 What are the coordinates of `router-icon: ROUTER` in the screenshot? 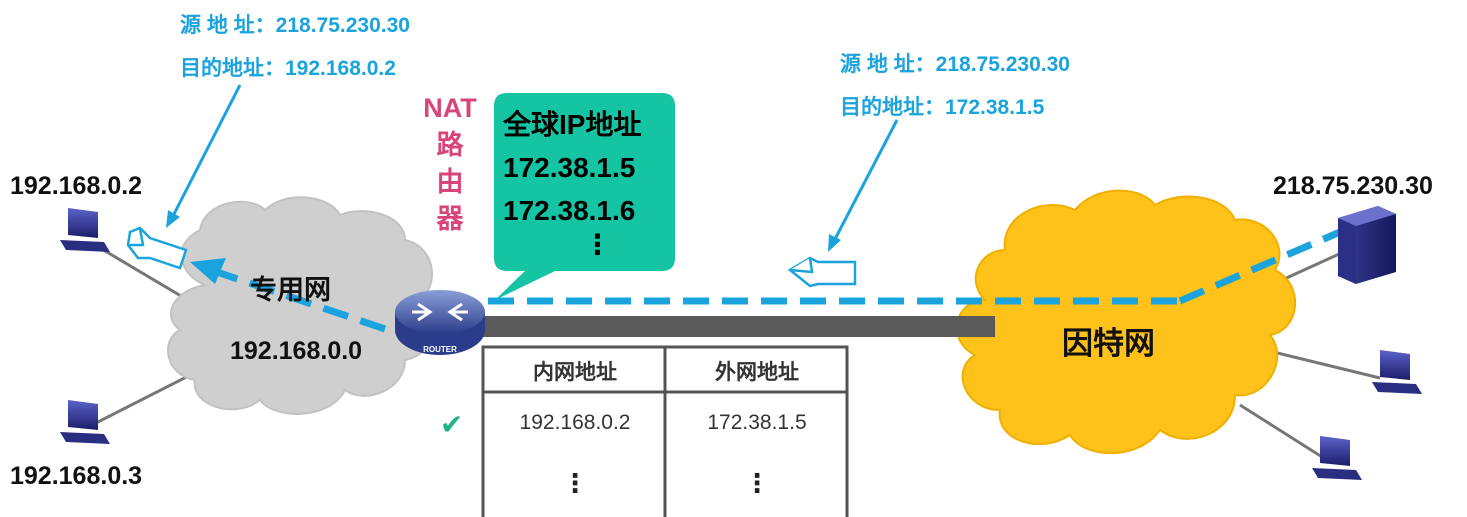 It's located at (440, 322).